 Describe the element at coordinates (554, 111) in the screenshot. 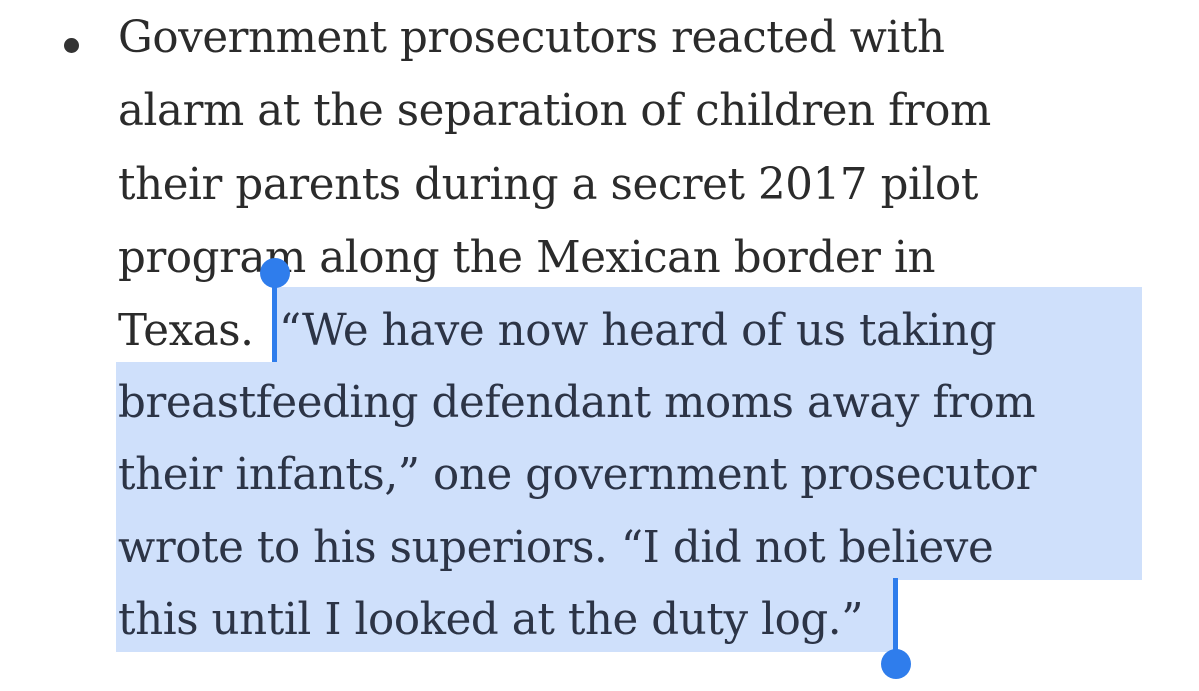

I see `paragraph-line: alarm at the separation of children from` at that location.